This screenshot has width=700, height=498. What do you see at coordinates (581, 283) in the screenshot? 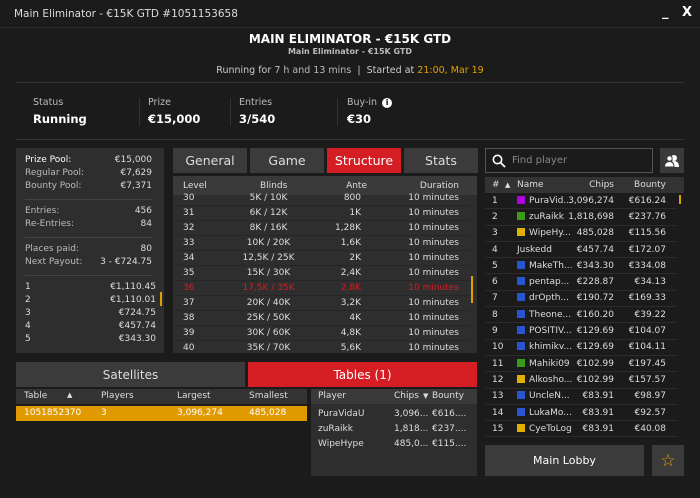
I see `player-row: 6 pentap... €228.87 €34.13` at bounding box center [581, 283].